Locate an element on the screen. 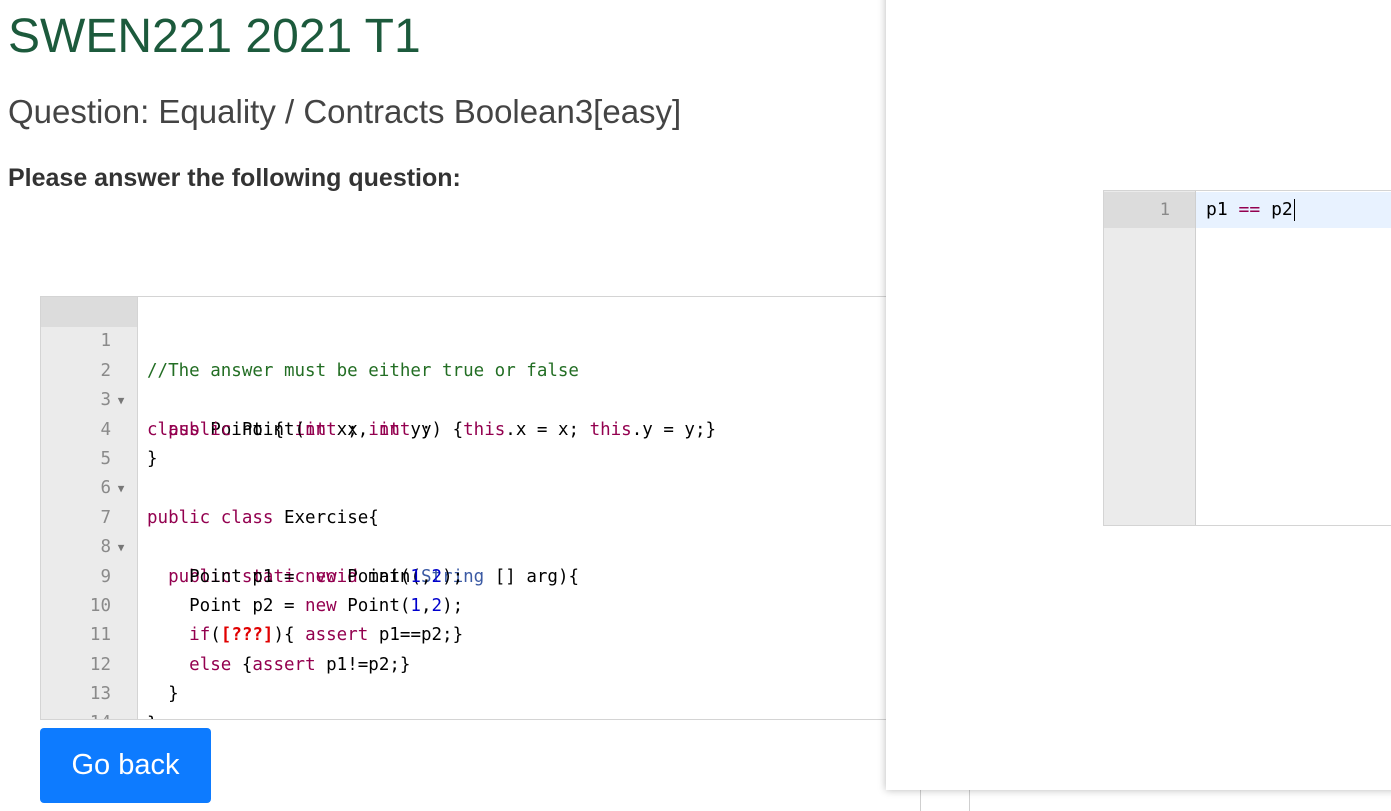 The image size is (1391, 811). code-line: 14 is located at coordinates (471, 699).